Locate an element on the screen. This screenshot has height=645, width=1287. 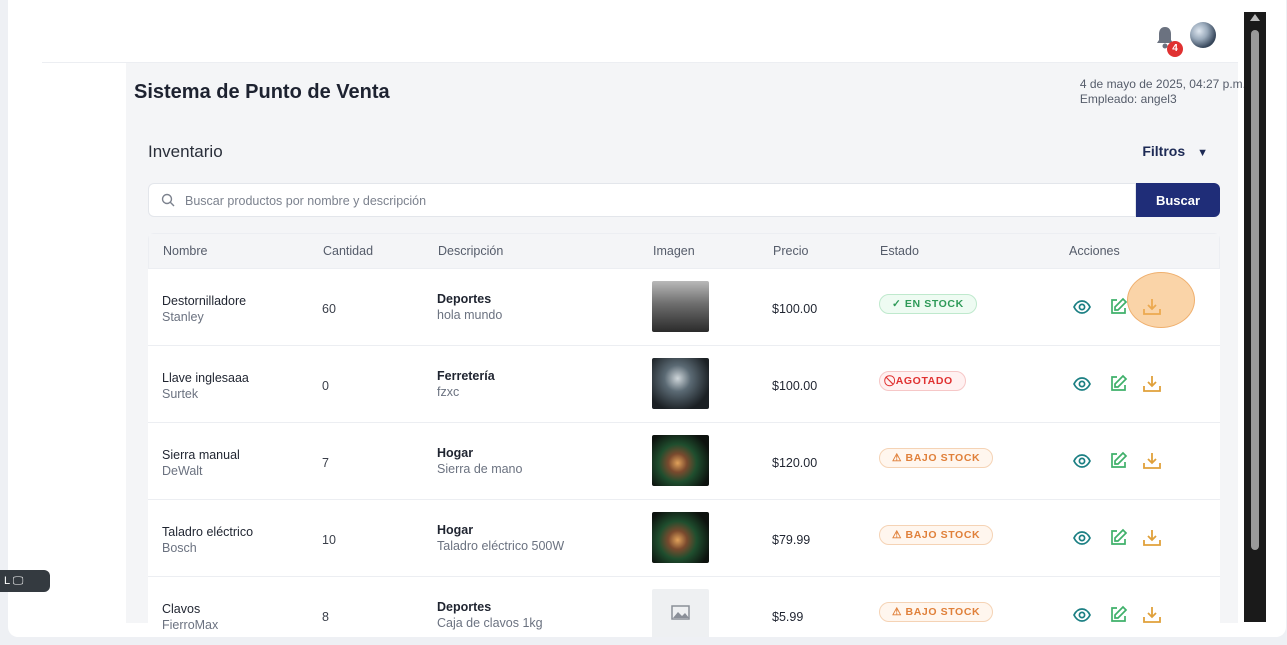
product-price: $5.99 is located at coordinates (788, 617).